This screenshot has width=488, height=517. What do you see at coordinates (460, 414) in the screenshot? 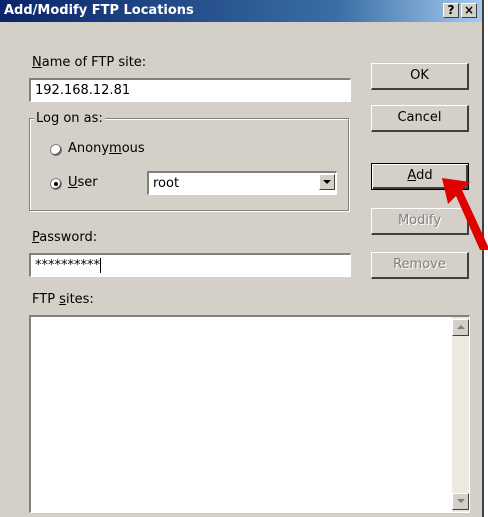
I see `ftp-sites-scrollbar` at bounding box center [460, 414].